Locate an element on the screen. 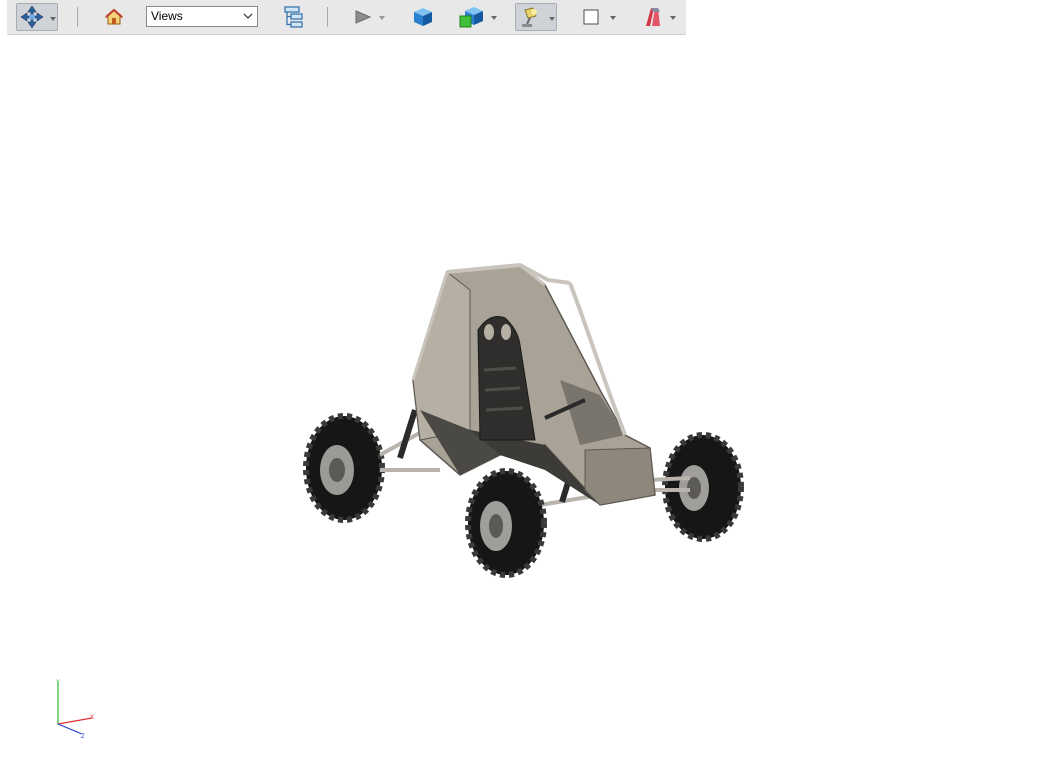 This screenshot has height=781, width=1053. views-select-value: Views is located at coordinates (167, 16).